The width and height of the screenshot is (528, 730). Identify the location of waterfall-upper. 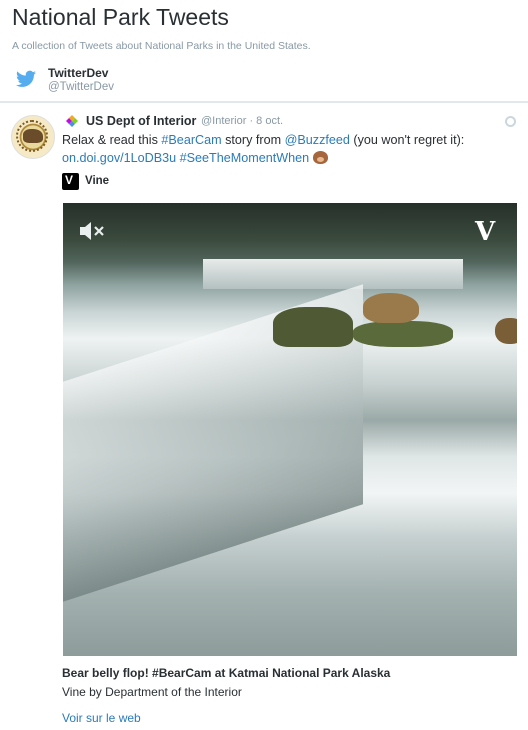
(333, 274).